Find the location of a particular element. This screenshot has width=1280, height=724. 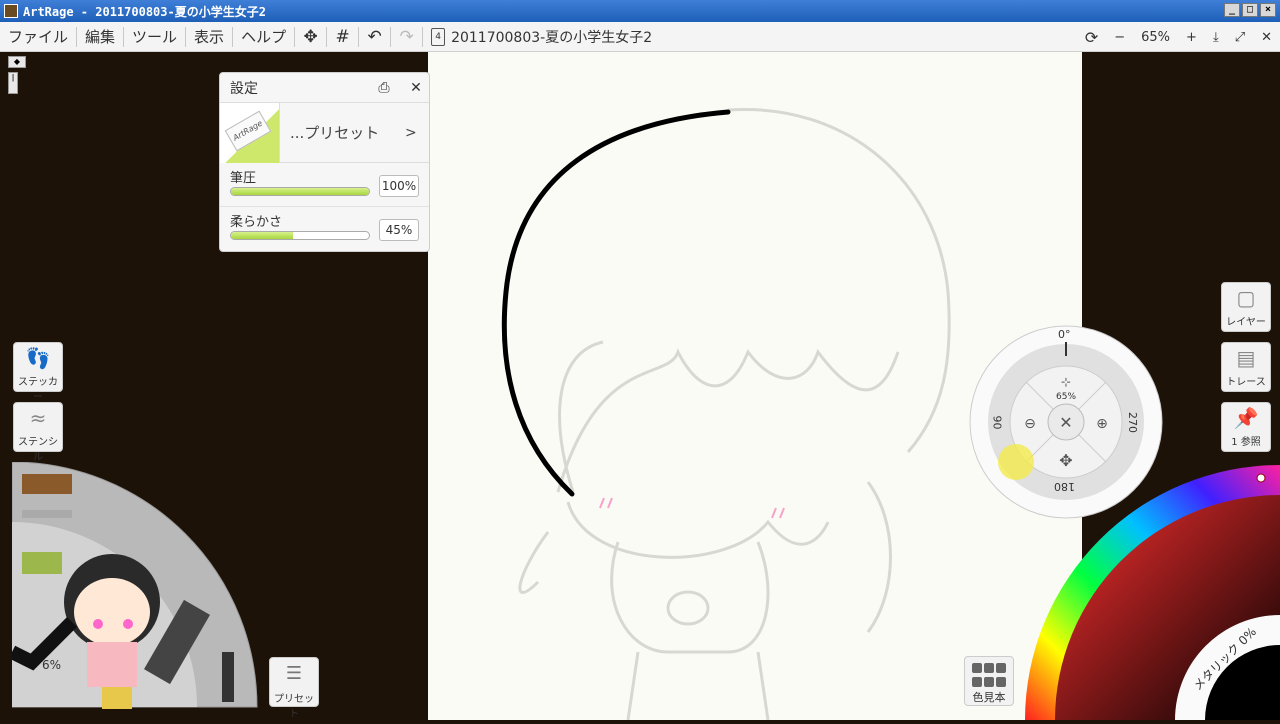

color-picker: メタリック 0% is located at coordinates (1152, 593).